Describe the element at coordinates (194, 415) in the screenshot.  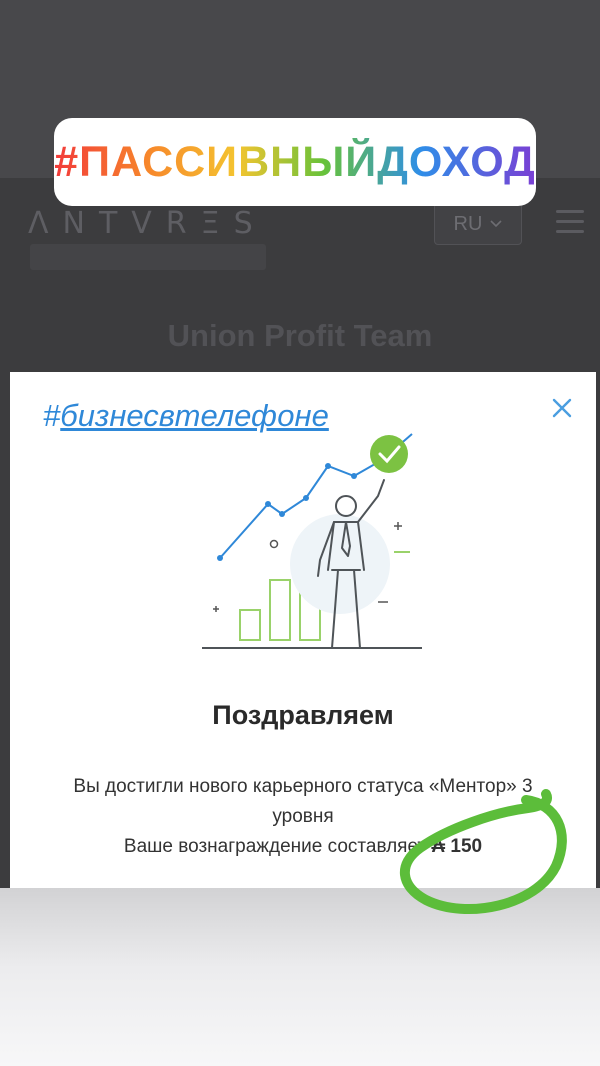
I see `hashtag-text: бизнесвтелефоне` at that location.